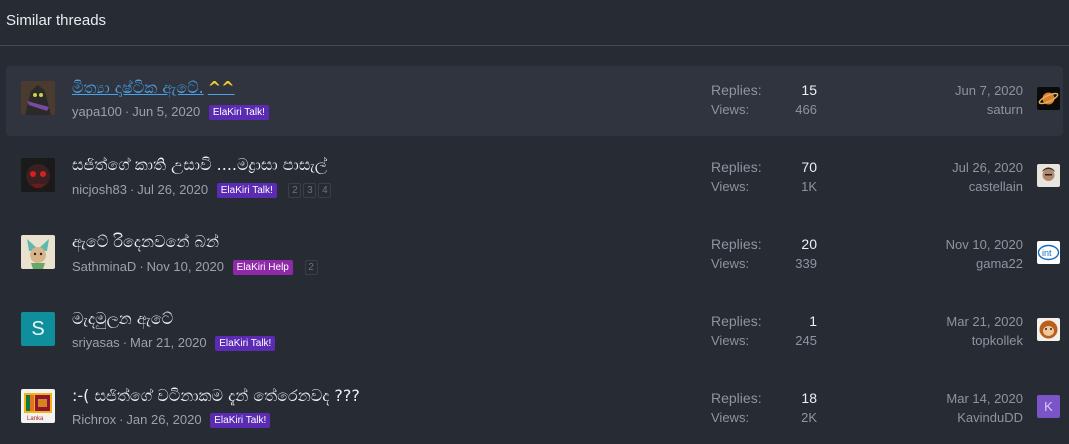  I want to click on thread-stats: Replies: 15 Views: 466, so click(764, 102).